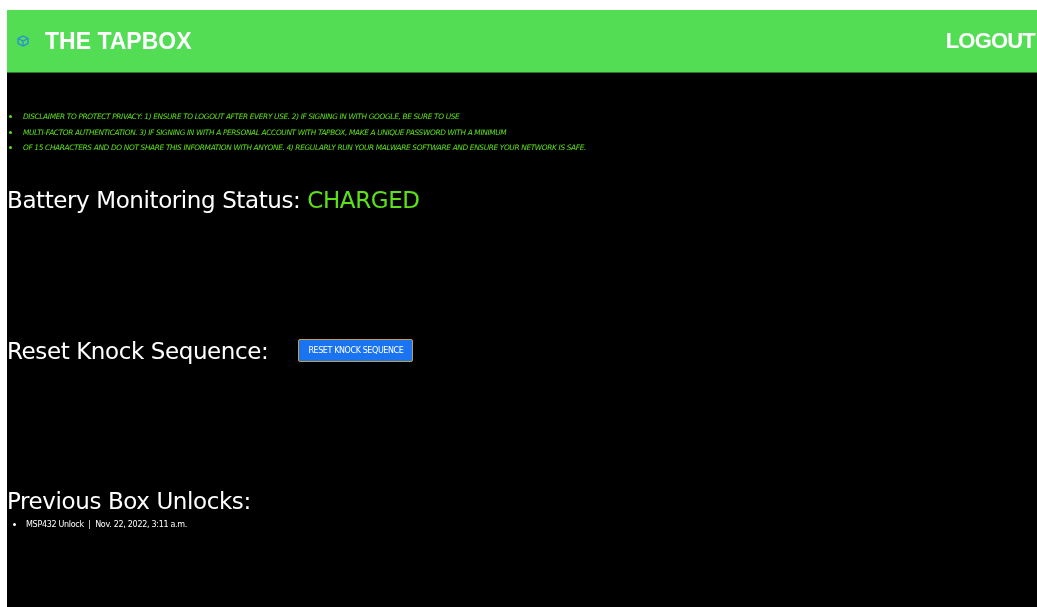 The image size is (1037, 607). Describe the element at coordinates (118, 41) in the screenshot. I see `app-title: THE TAPBOX` at that location.